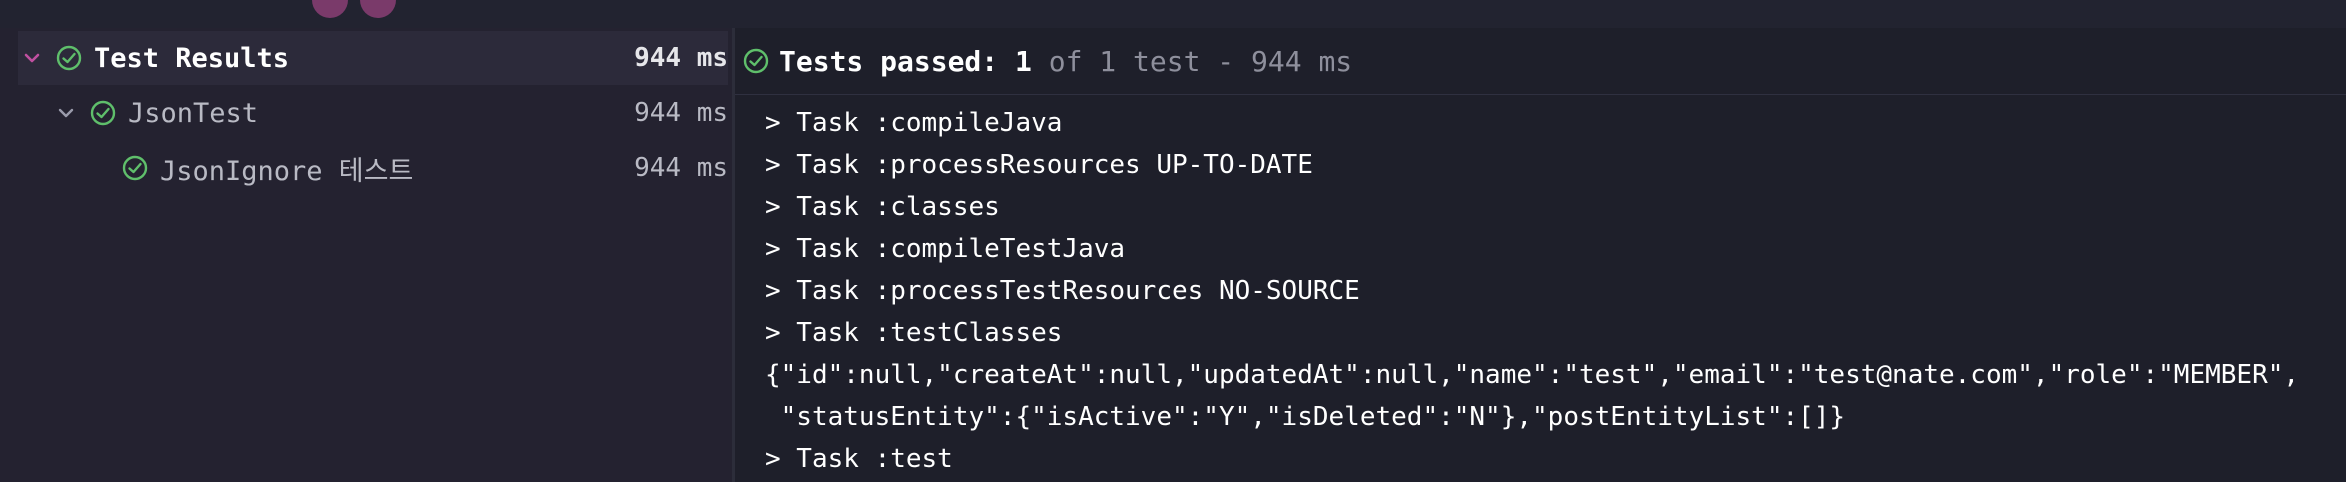 This screenshot has width=2346, height=482. Describe the element at coordinates (1039, 165) in the screenshot. I see `console-line: > Task :processResources UP-TO-DATE` at that location.